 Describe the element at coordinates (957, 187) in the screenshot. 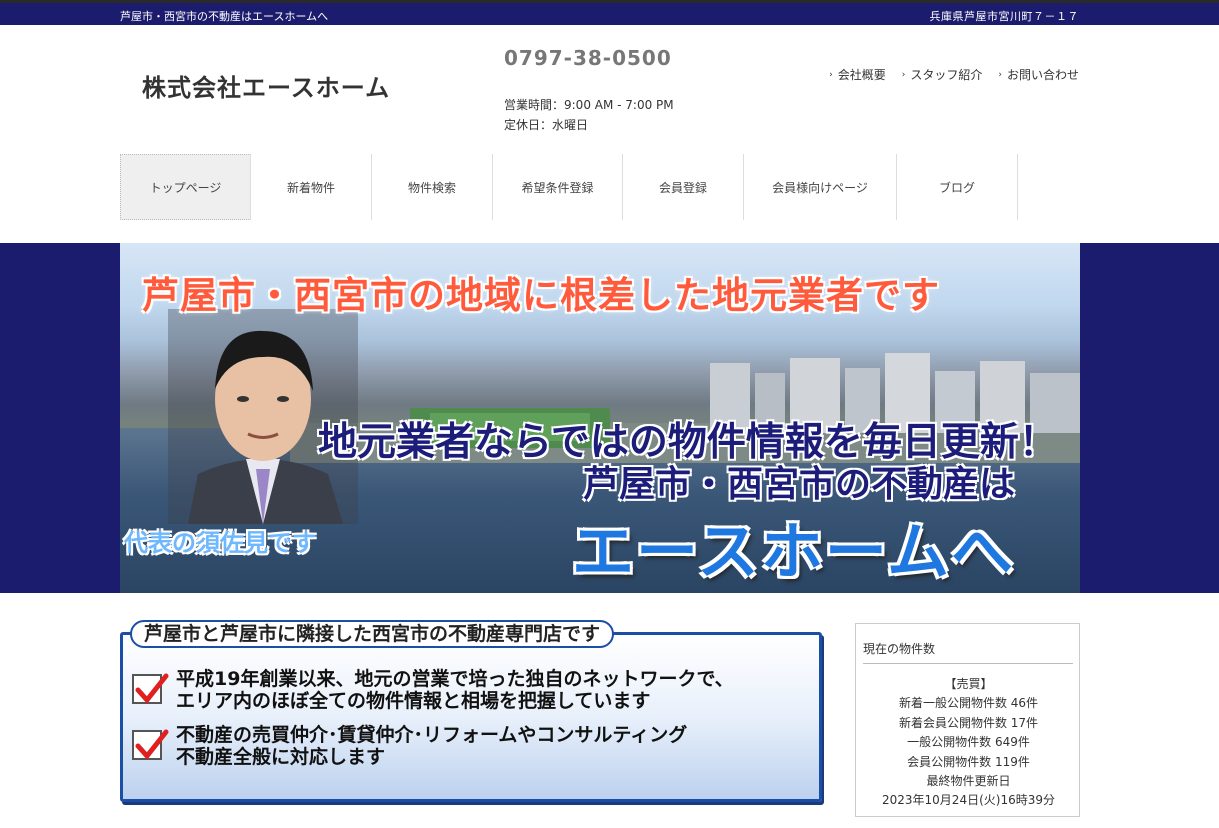

I see `nav-item-blog: ブログ` at that location.